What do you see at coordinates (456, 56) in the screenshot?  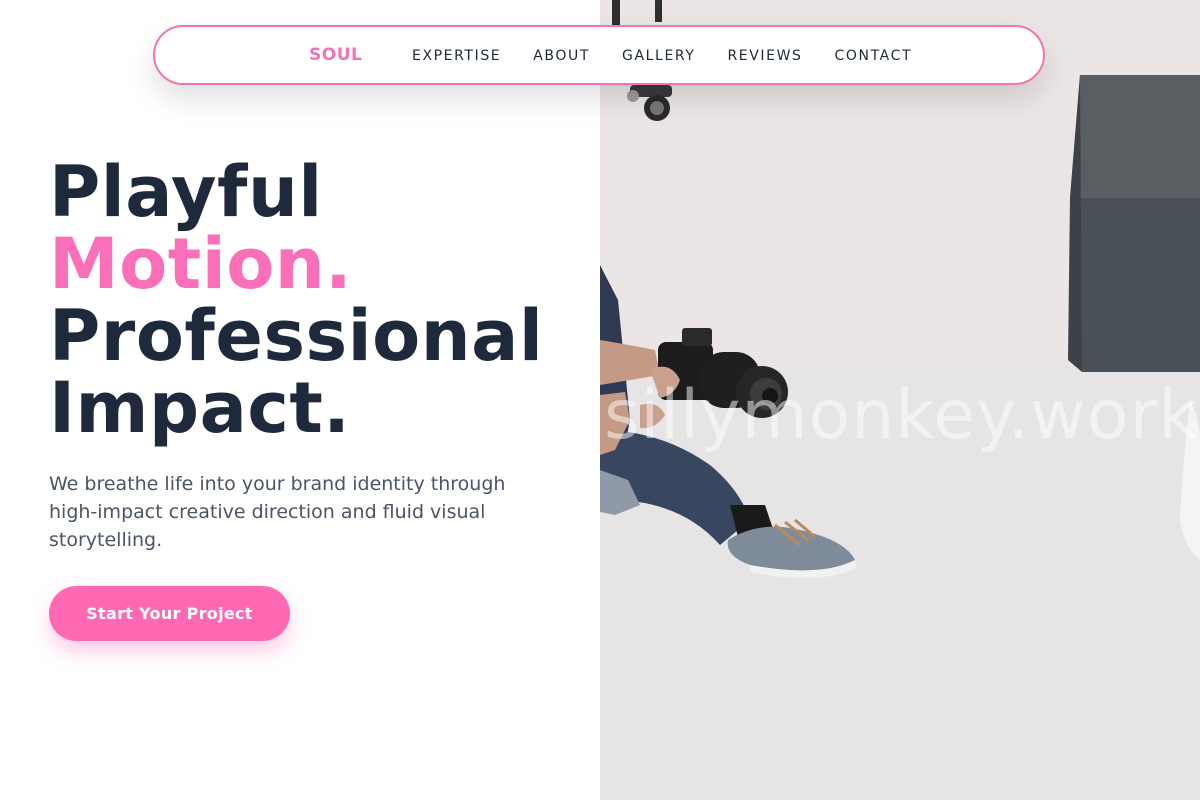 I see `nav-link-expertise: EXPERTISE` at bounding box center [456, 56].